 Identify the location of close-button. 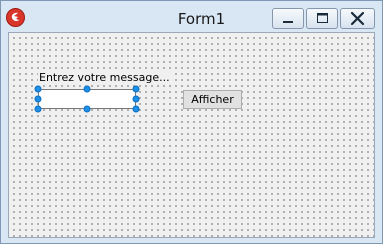
(357, 18).